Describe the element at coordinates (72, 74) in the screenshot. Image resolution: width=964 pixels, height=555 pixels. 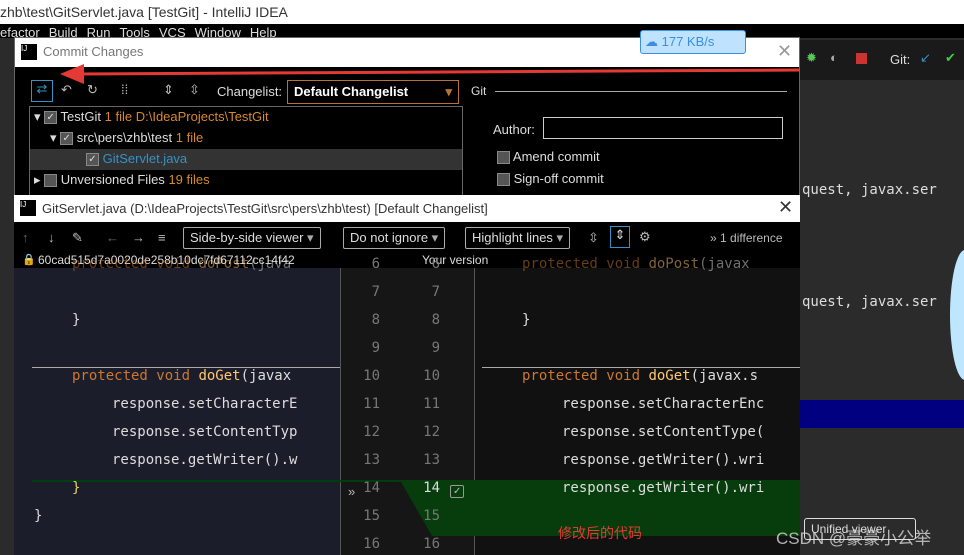
I see `arrow-head` at that location.